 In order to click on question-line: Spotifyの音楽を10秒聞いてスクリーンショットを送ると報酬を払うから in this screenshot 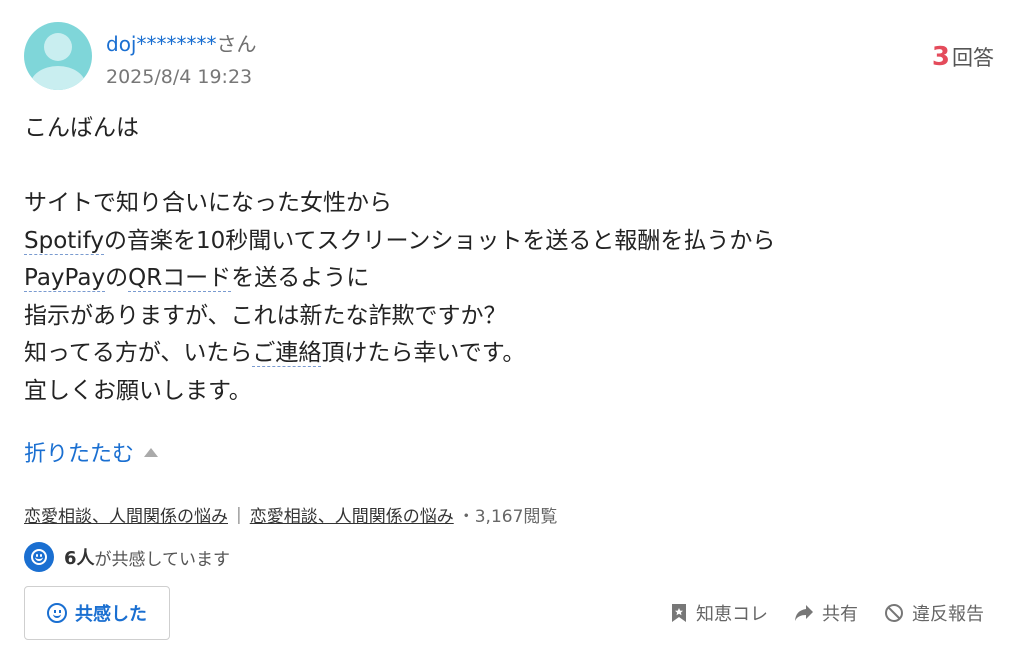, I will do `click(504, 242)`.